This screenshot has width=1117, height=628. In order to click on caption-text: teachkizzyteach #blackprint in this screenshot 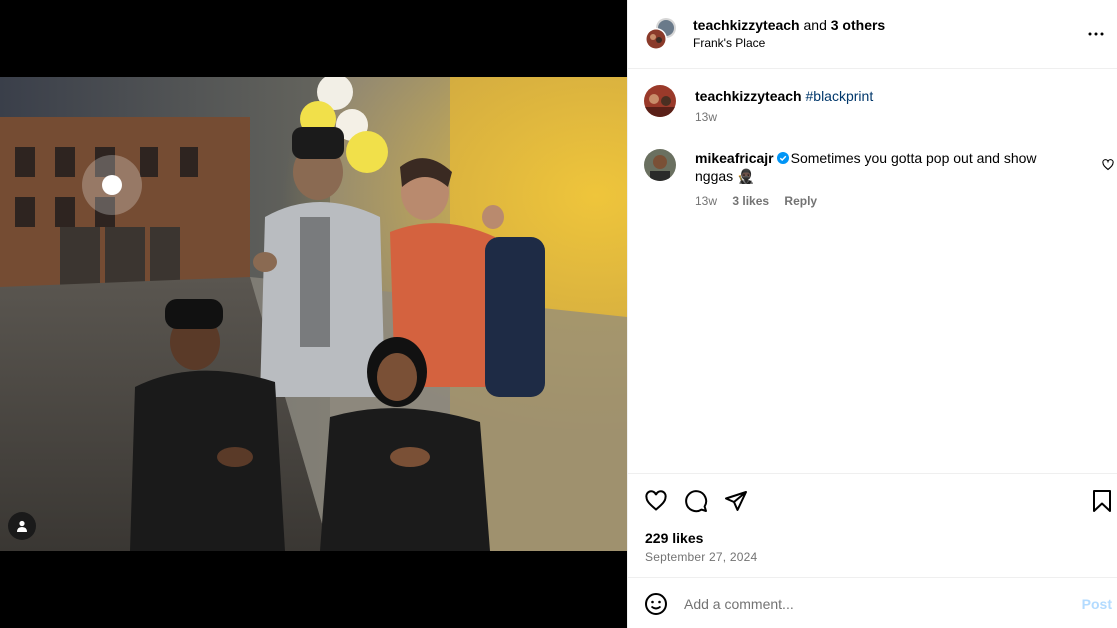, I will do `click(880, 96)`.